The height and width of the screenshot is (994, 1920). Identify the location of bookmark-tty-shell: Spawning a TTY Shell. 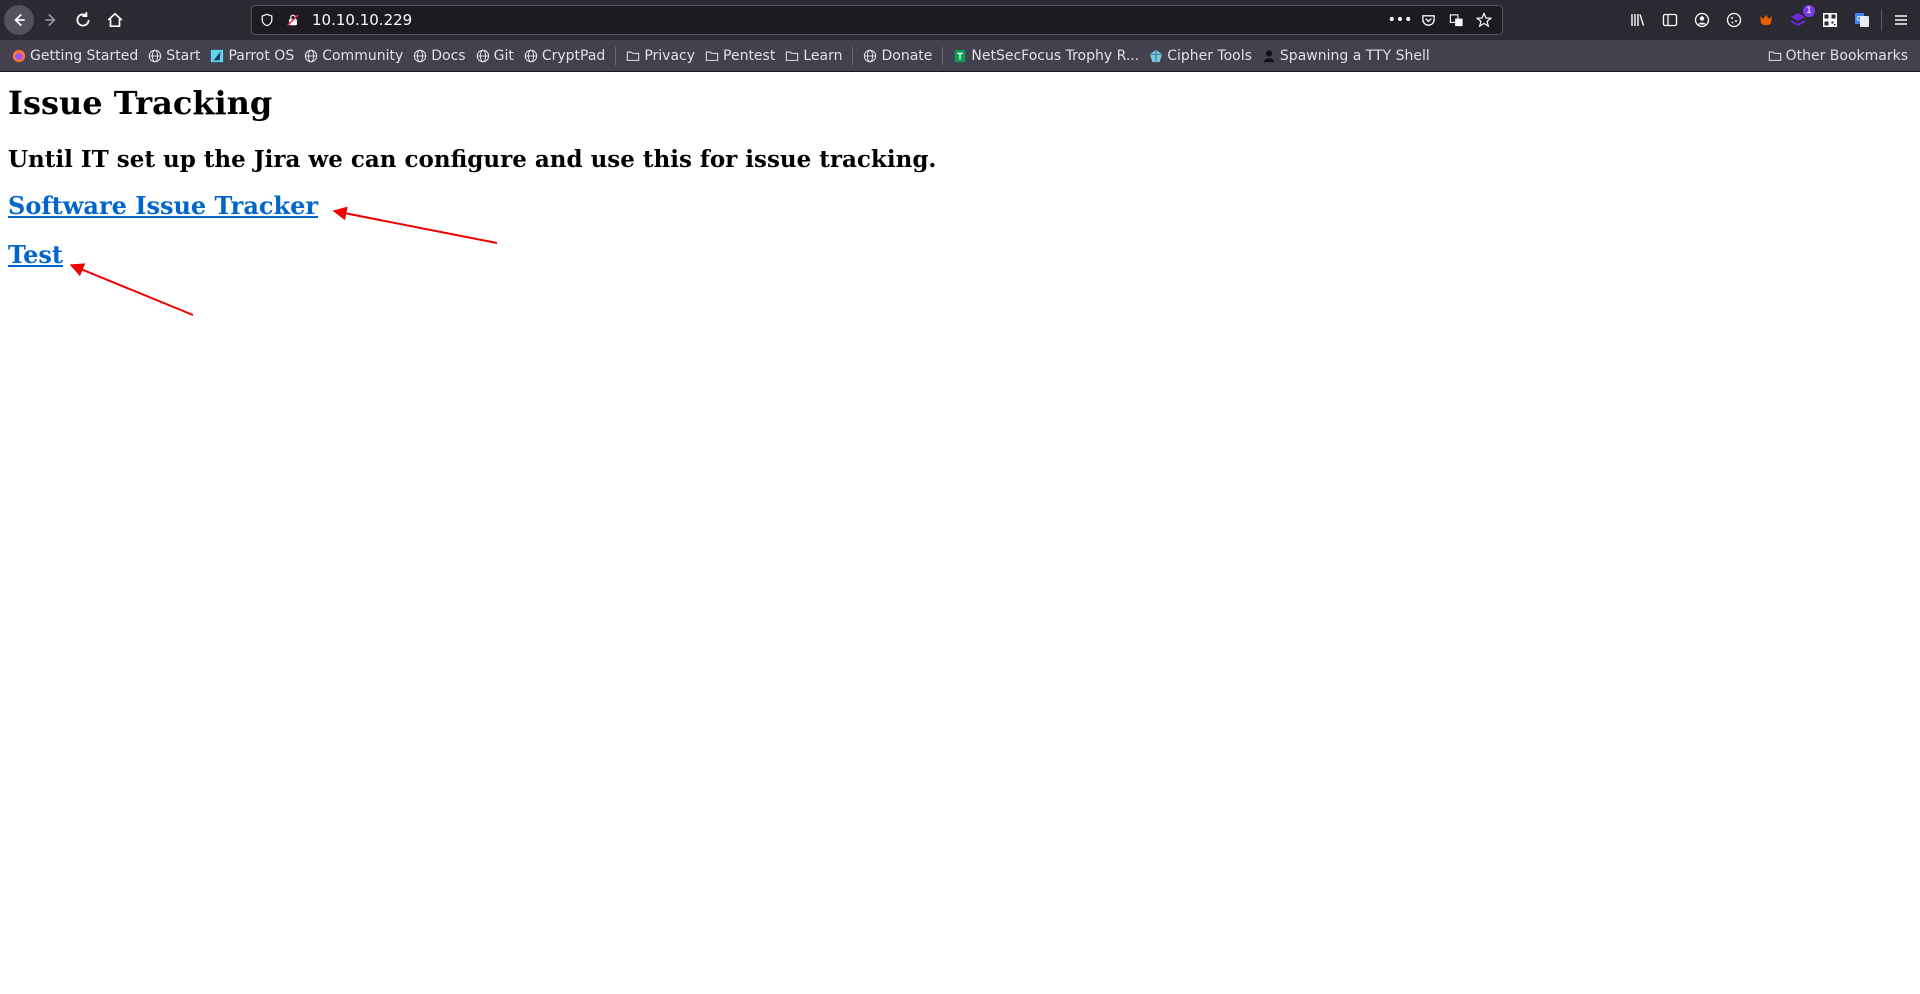
(1346, 56).